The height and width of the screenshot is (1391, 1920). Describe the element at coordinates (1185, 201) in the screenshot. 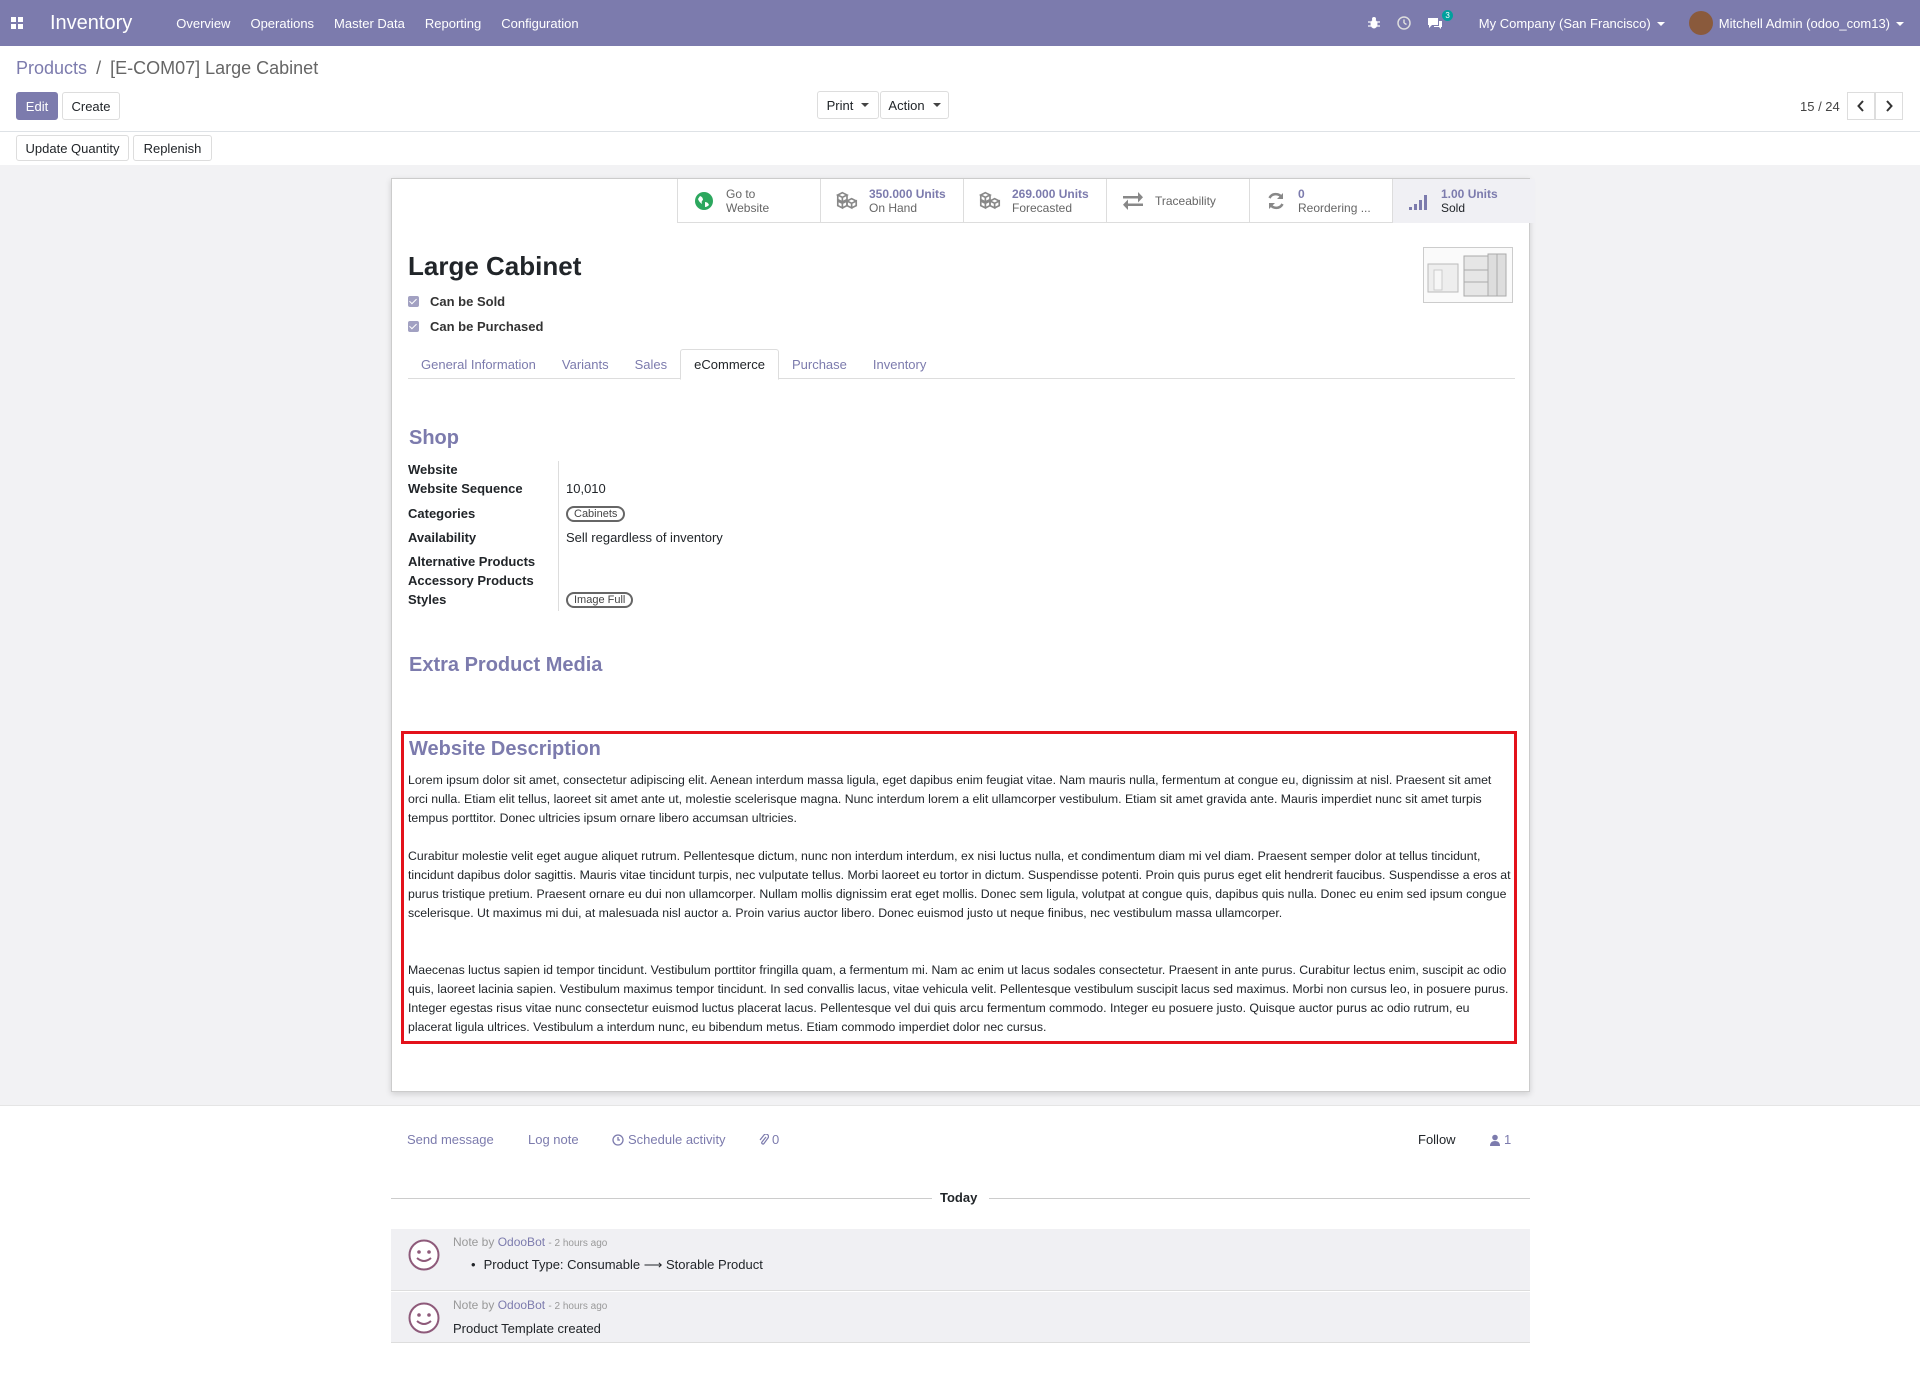

I see `traceability-label: Traceability` at that location.